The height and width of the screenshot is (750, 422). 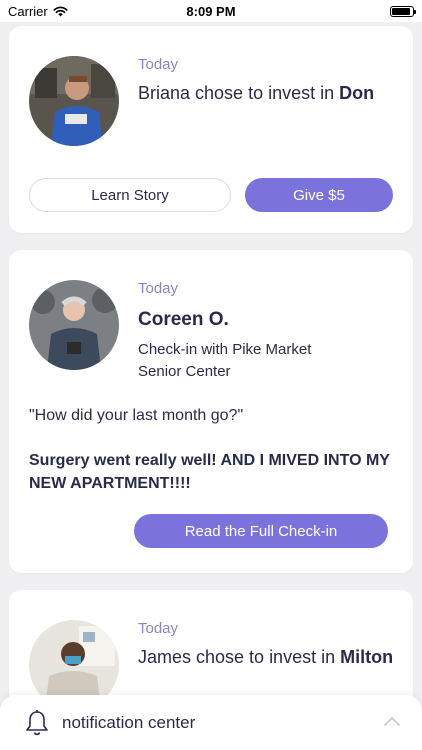 What do you see at coordinates (37, 723) in the screenshot?
I see `bell-icon` at bounding box center [37, 723].